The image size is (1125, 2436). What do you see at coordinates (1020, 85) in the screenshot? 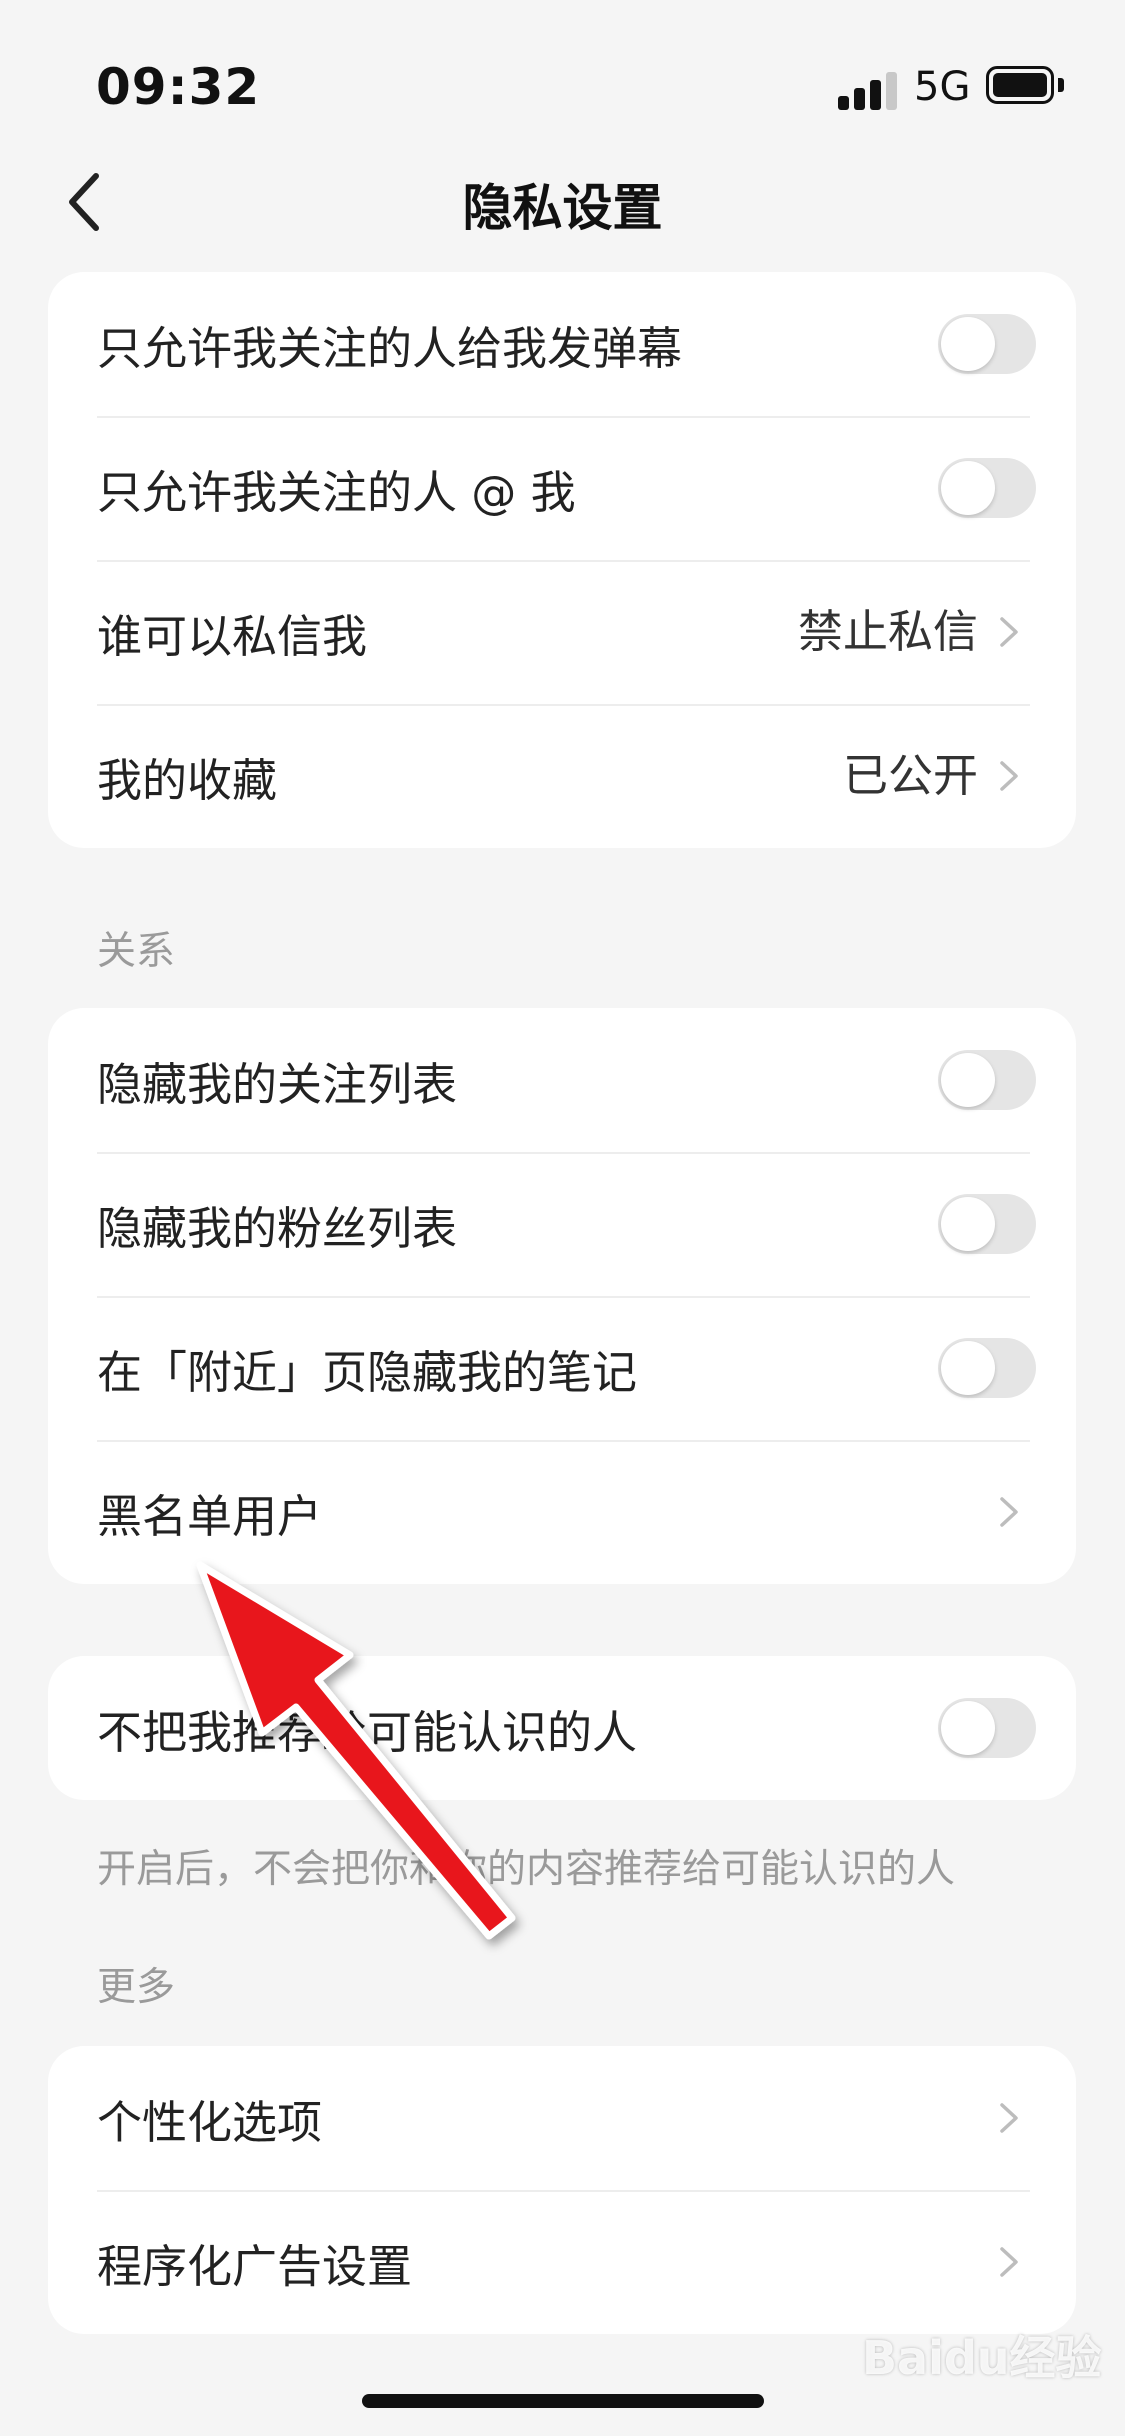
I see `battery-icon` at bounding box center [1020, 85].